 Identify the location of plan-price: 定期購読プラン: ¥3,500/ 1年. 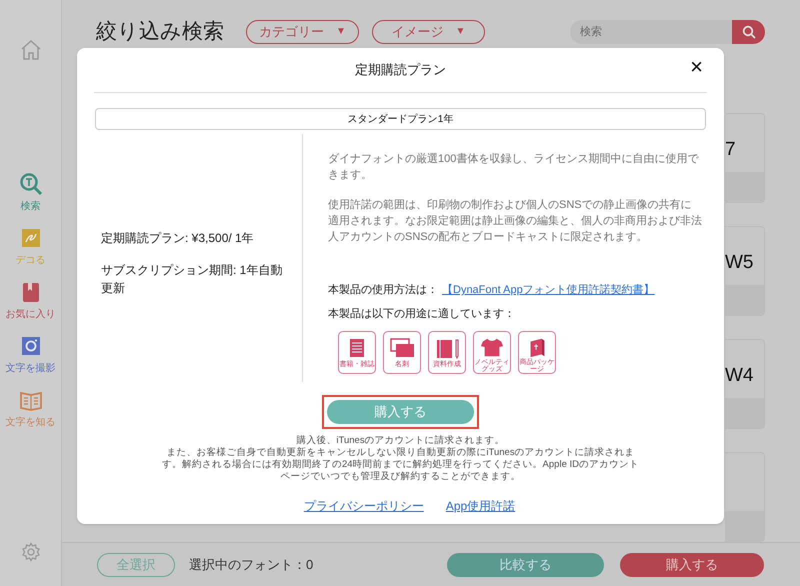
(178, 238).